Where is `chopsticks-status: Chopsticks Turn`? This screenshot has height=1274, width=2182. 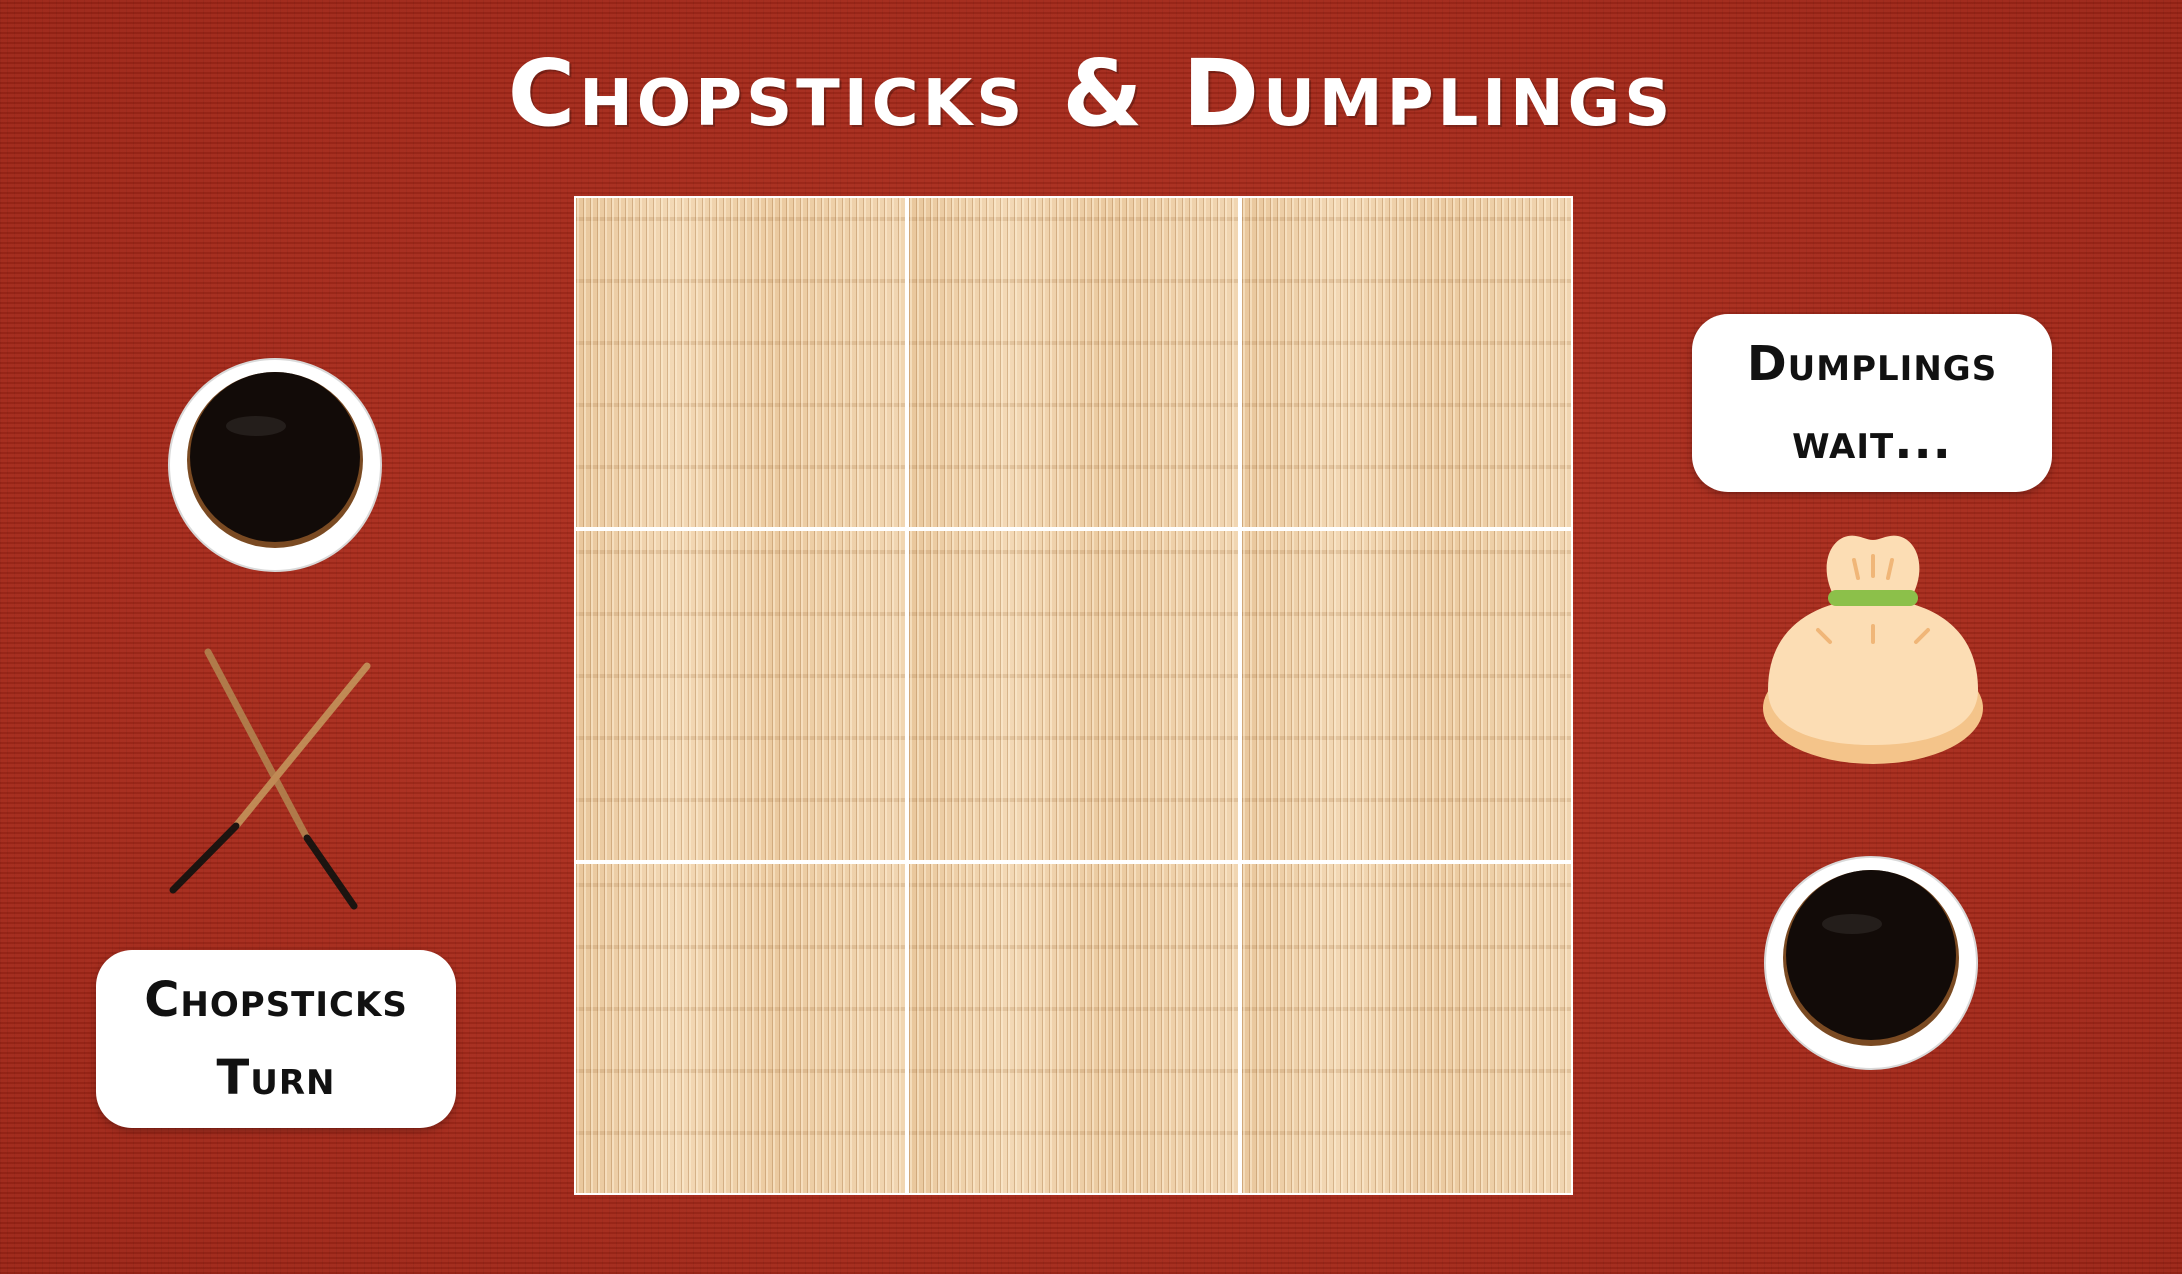
chopsticks-status: Chopsticks Turn is located at coordinates (276, 1039).